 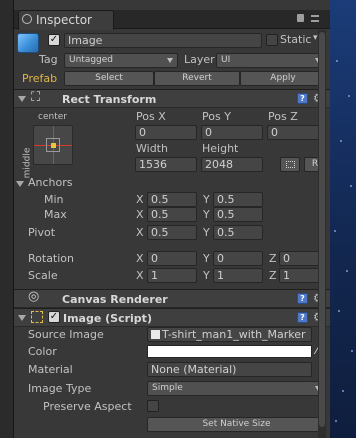 What do you see at coordinates (296, 39) in the screenshot?
I see `static-label: Static` at bounding box center [296, 39].